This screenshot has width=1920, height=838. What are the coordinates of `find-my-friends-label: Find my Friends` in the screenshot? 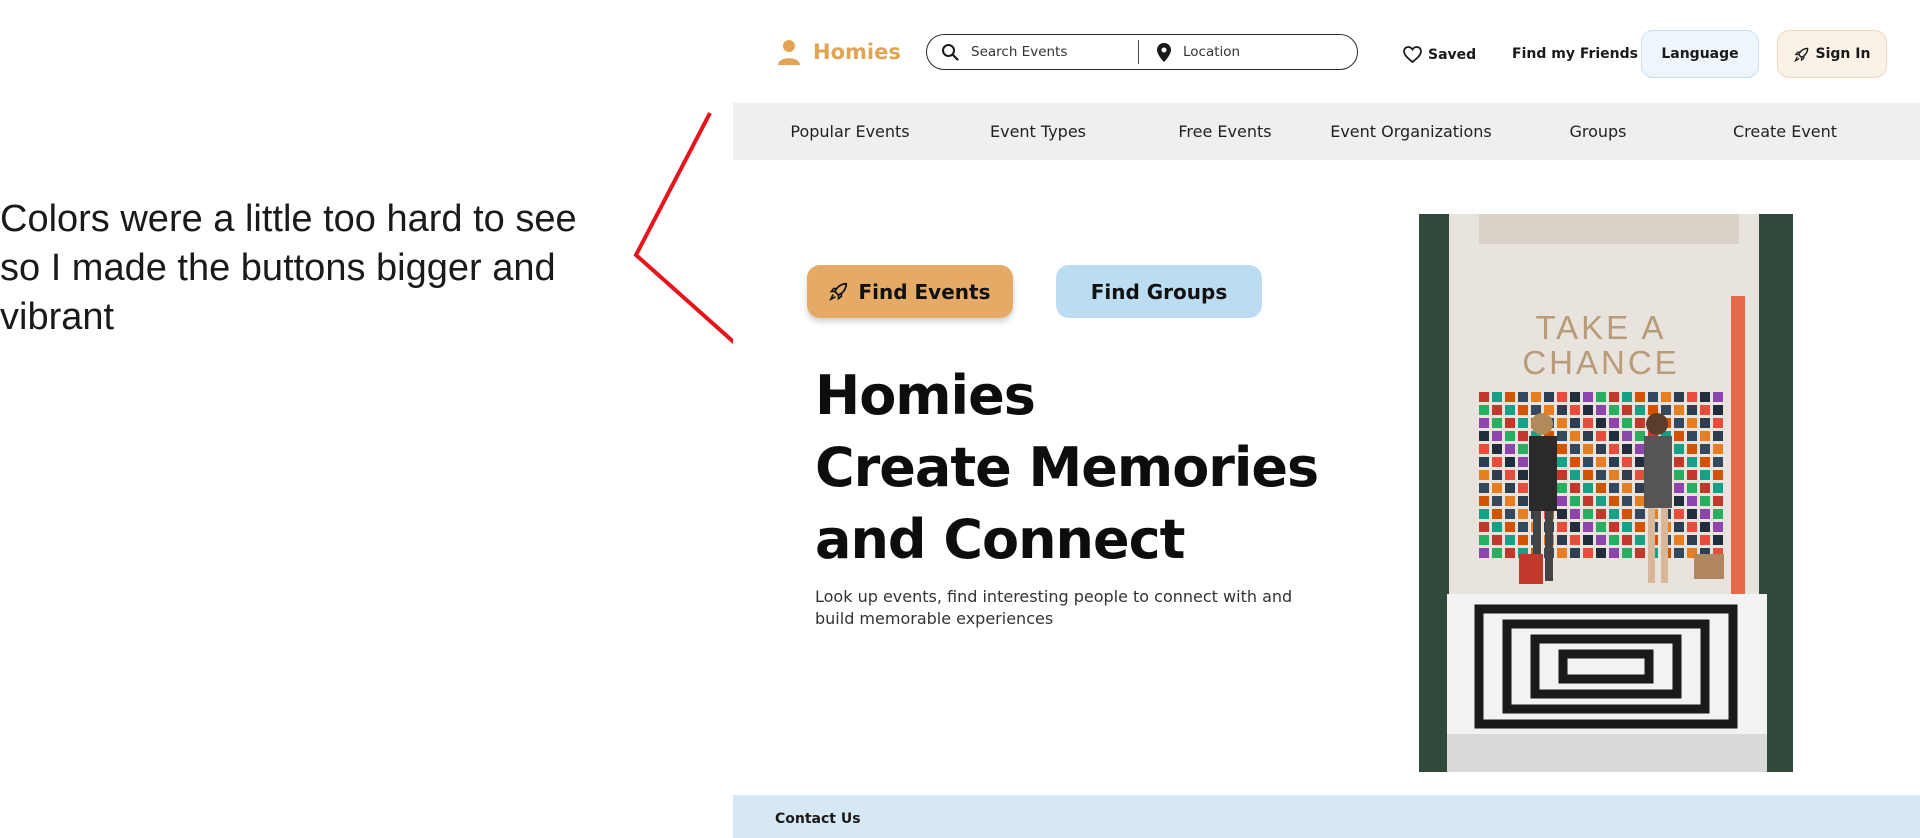 It's located at (1575, 54).